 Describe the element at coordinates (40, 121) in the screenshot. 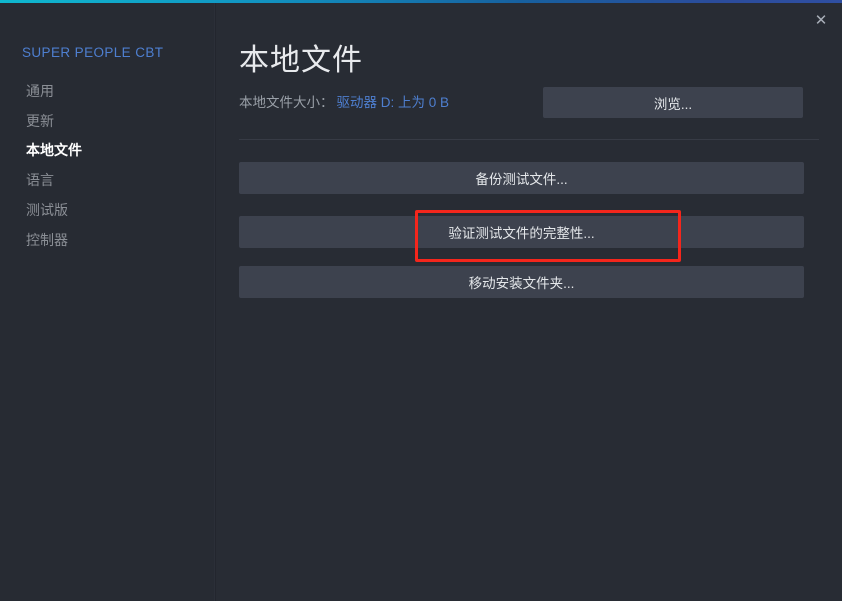

I see `sidebar-item-updates: 更新` at that location.